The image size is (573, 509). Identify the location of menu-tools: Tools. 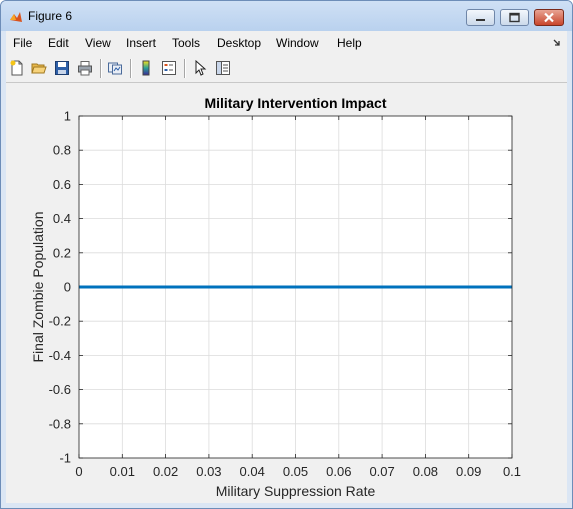
(186, 43).